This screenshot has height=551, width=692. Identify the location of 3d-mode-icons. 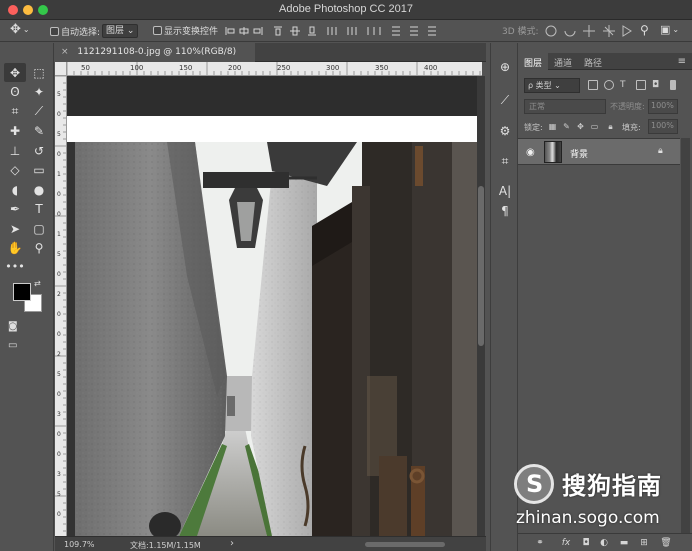
(590, 31).